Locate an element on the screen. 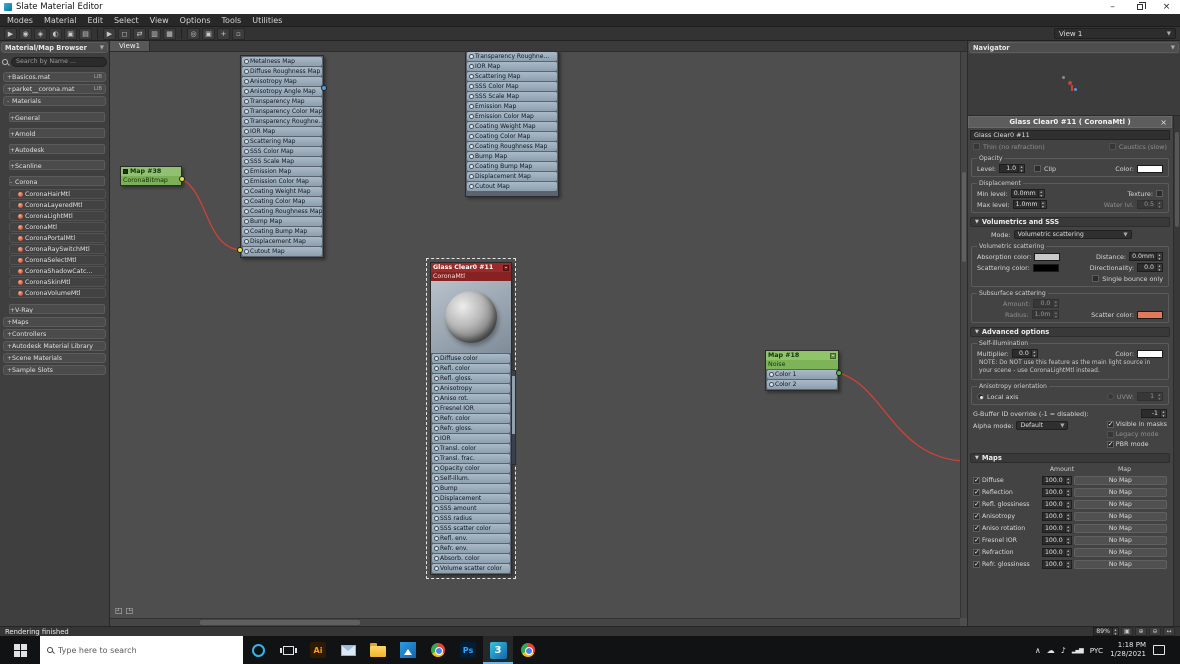  scattering-color-swatch is located at coordinates (1045, 267).